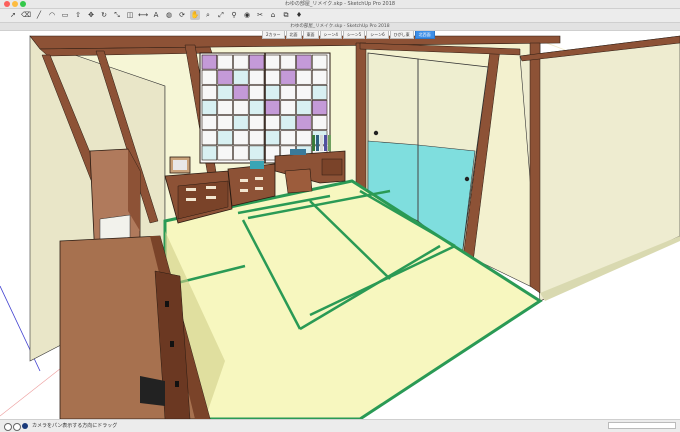 This screenshot has width=680, height=432. What do you see at coordinates (75, 426) in the screenshot?
I see `status-message: カメラをパン表示する方向にドラッグ` at bounding box center [75, 426].